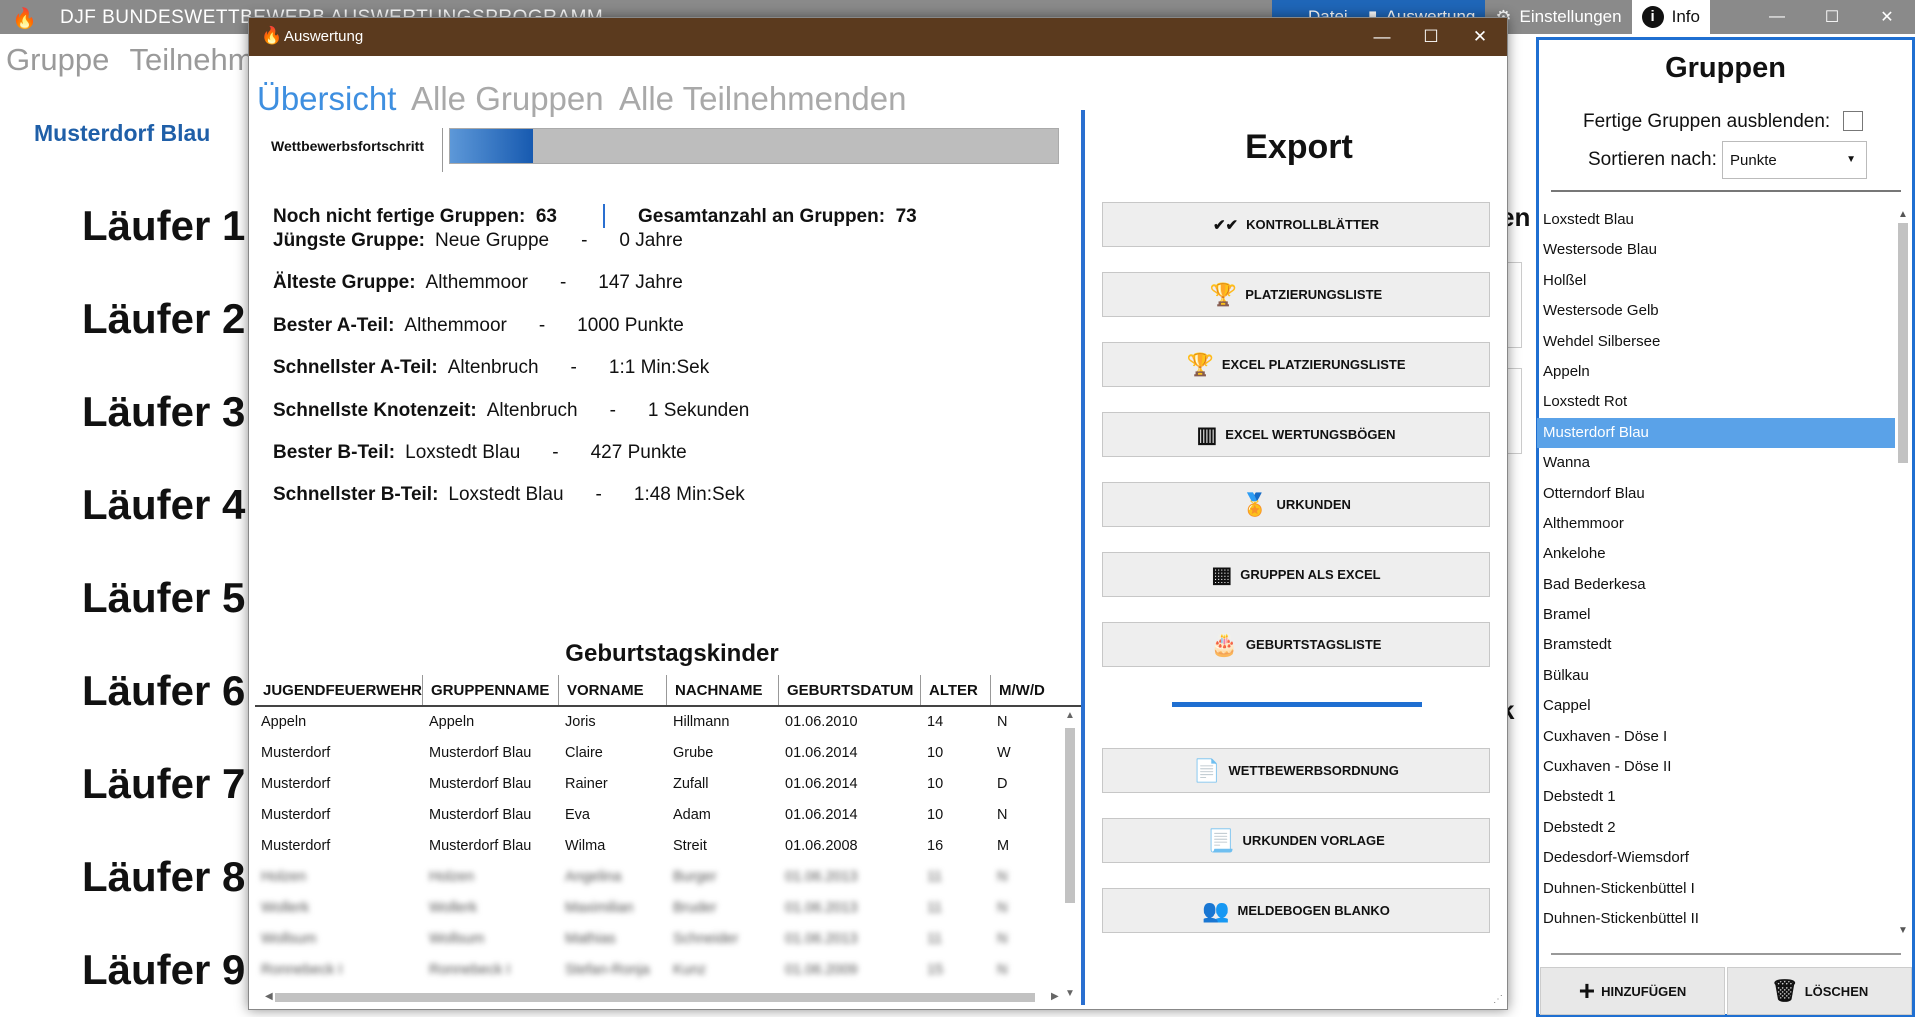 The height and width of the screenshot is (1017, 1915). Describe the element at coordinates (1716, 828) in the screenshot. I see `group-list-item: Debstedt 2` at that location.